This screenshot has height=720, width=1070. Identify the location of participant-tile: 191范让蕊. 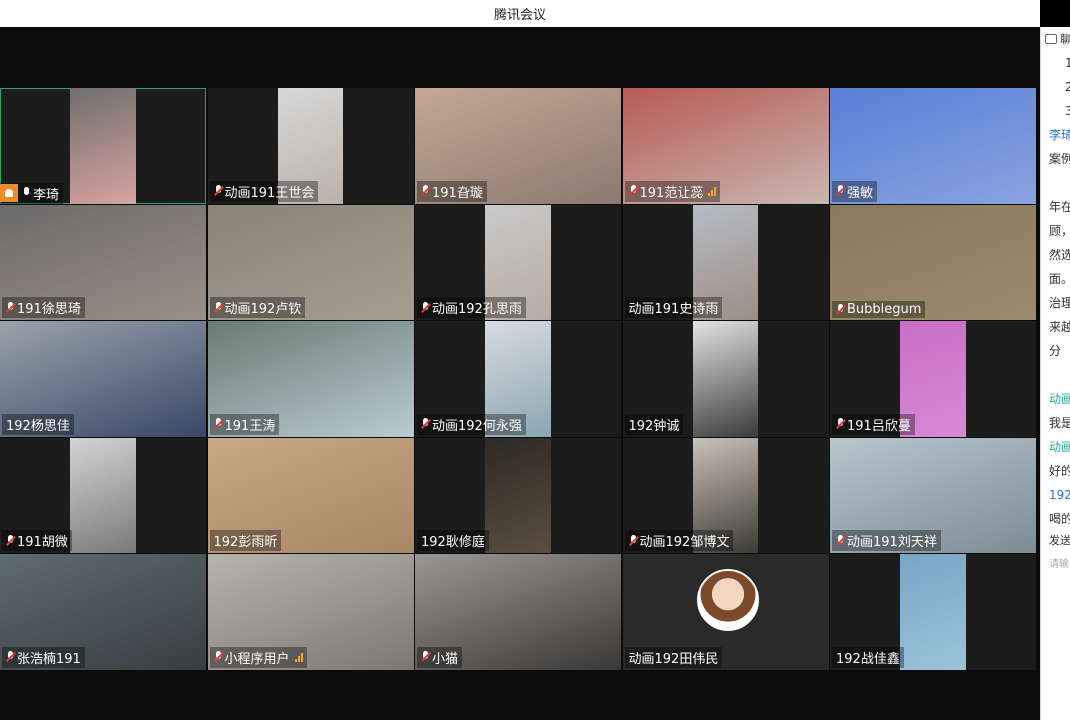
(725, 146).